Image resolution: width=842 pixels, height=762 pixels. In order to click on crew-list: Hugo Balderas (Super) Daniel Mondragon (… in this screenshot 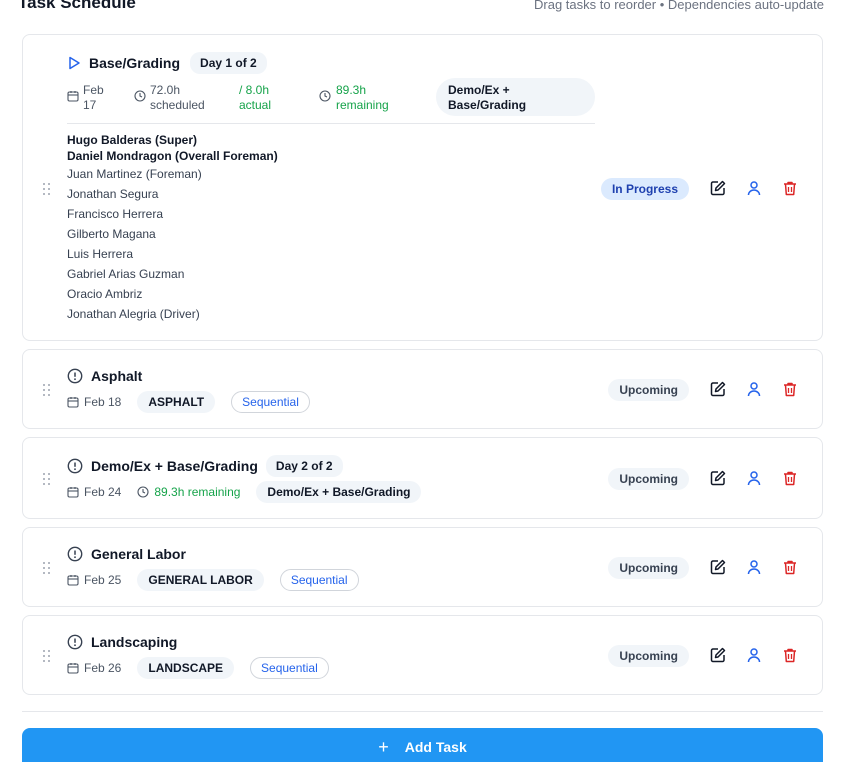, I will do `click(172, 228)`.